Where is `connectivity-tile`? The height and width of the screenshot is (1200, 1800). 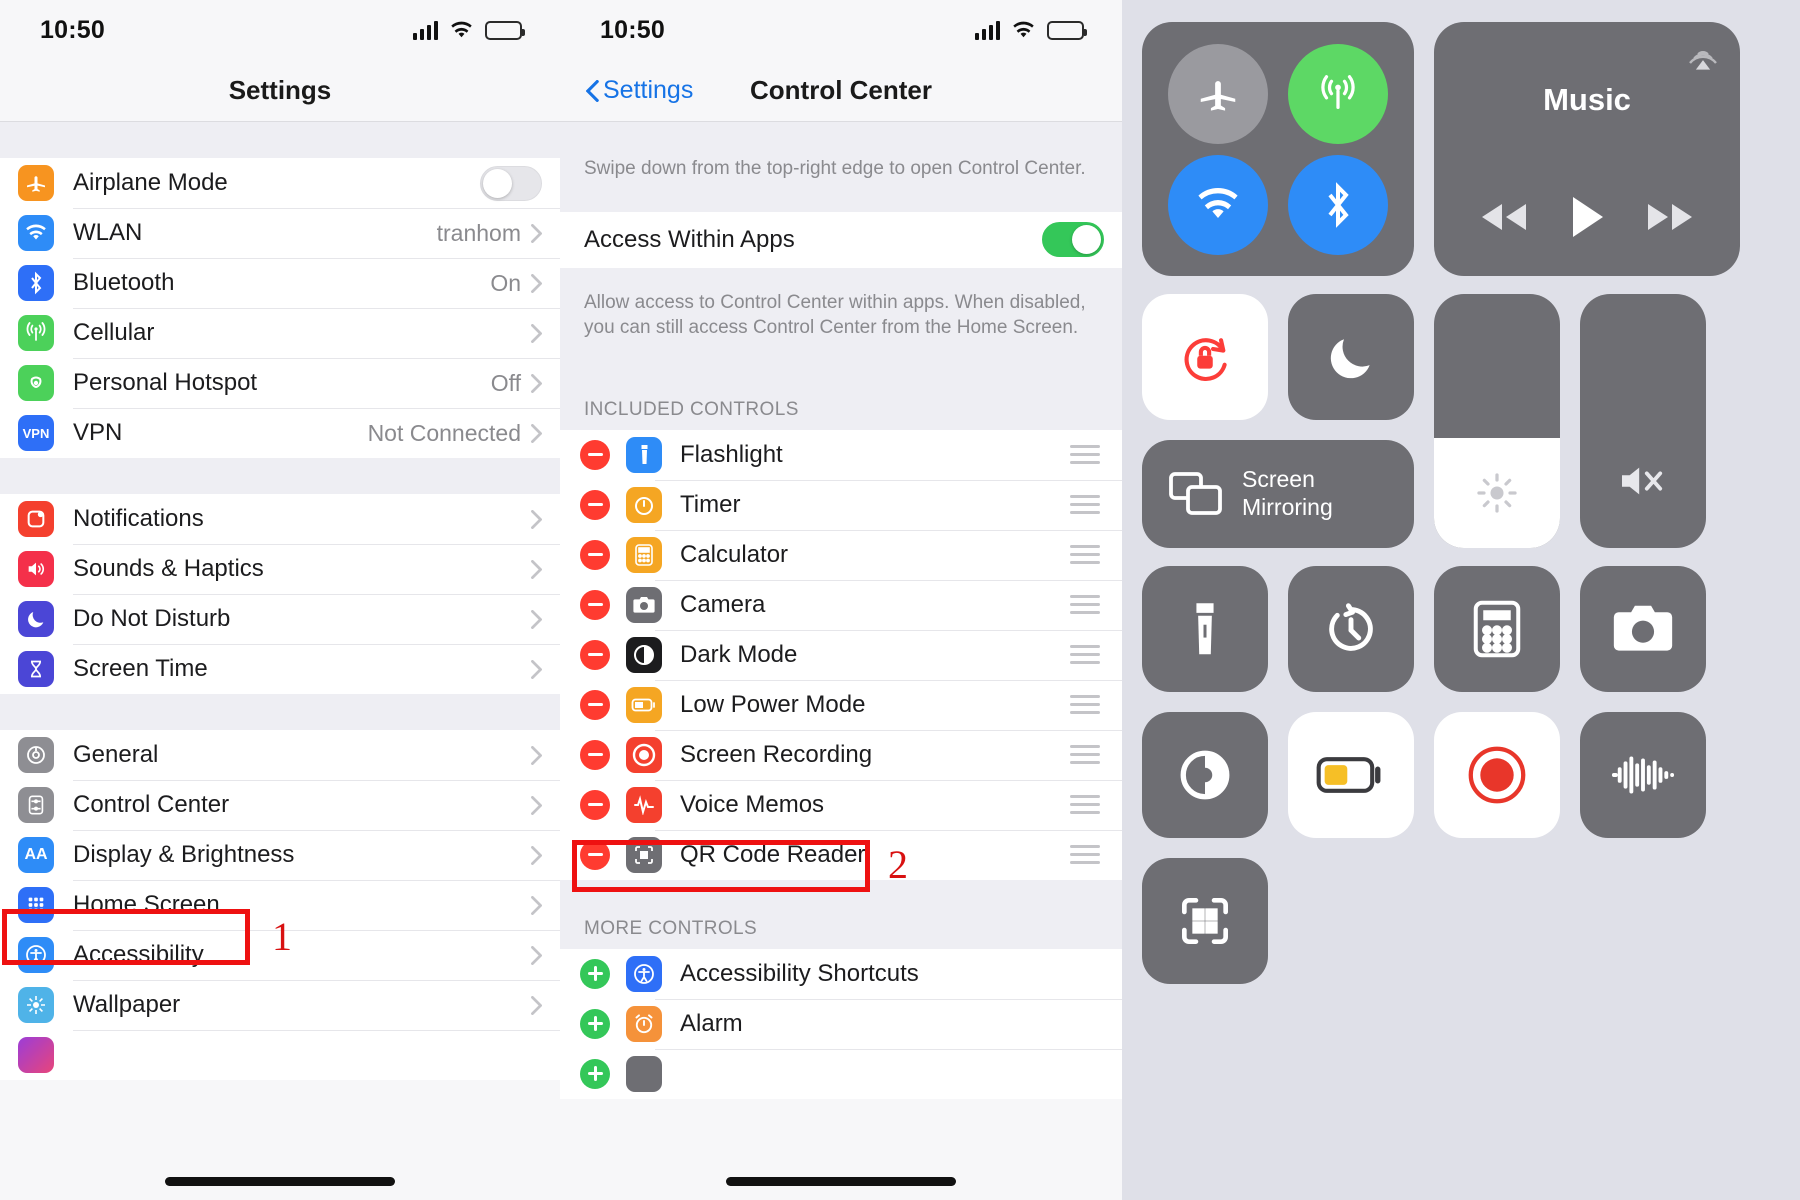 connectivity-tile is located at coordinates (1278, 149).